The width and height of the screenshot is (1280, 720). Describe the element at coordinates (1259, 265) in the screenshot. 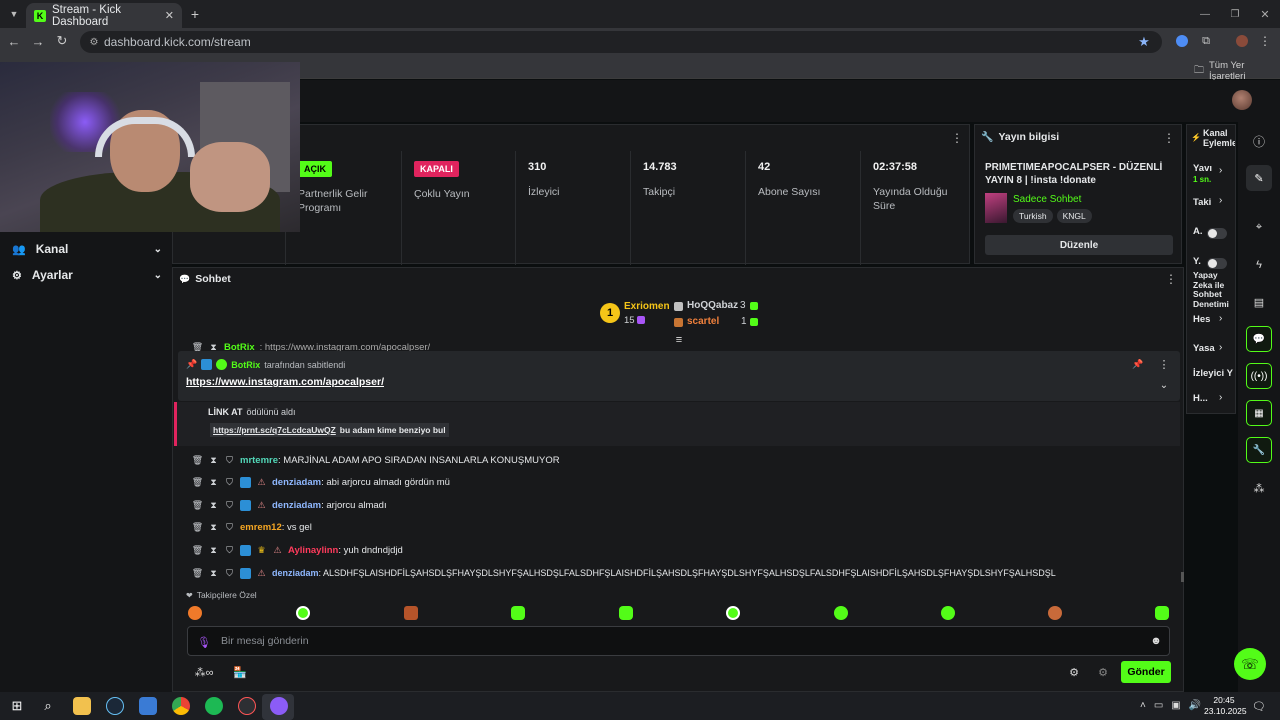

I see `lightning-icon: ϟ` at that location.